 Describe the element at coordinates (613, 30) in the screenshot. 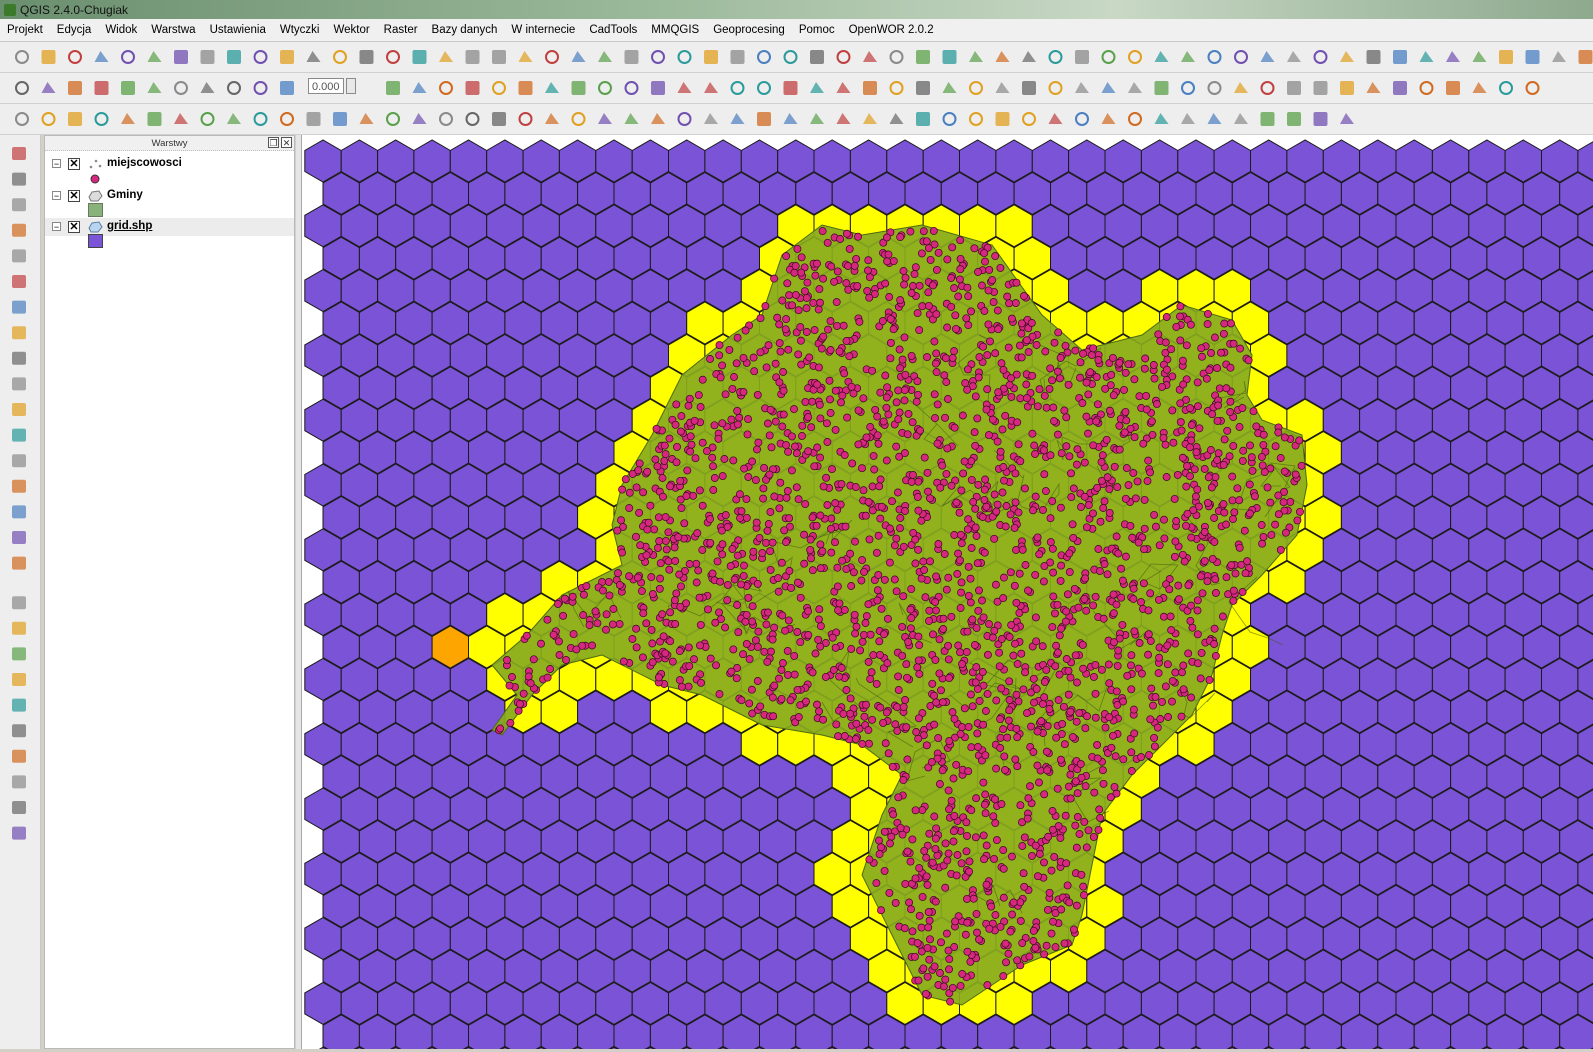

I see `menu-cadtools: CadTools` at that location.